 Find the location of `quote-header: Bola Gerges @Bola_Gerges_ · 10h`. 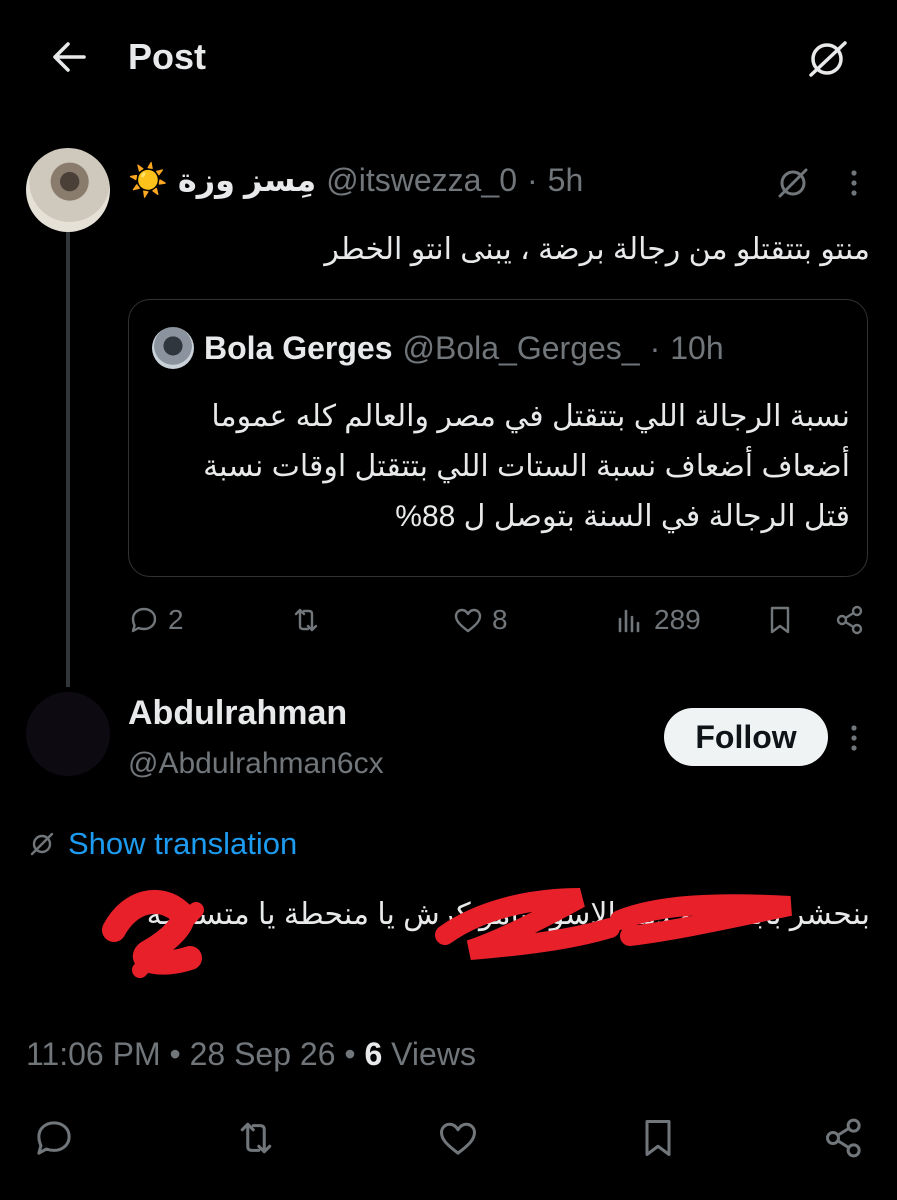

quote-header: Bola Gerges @Bola_Gerges_ · 10h is located at coordinates (438, 348).